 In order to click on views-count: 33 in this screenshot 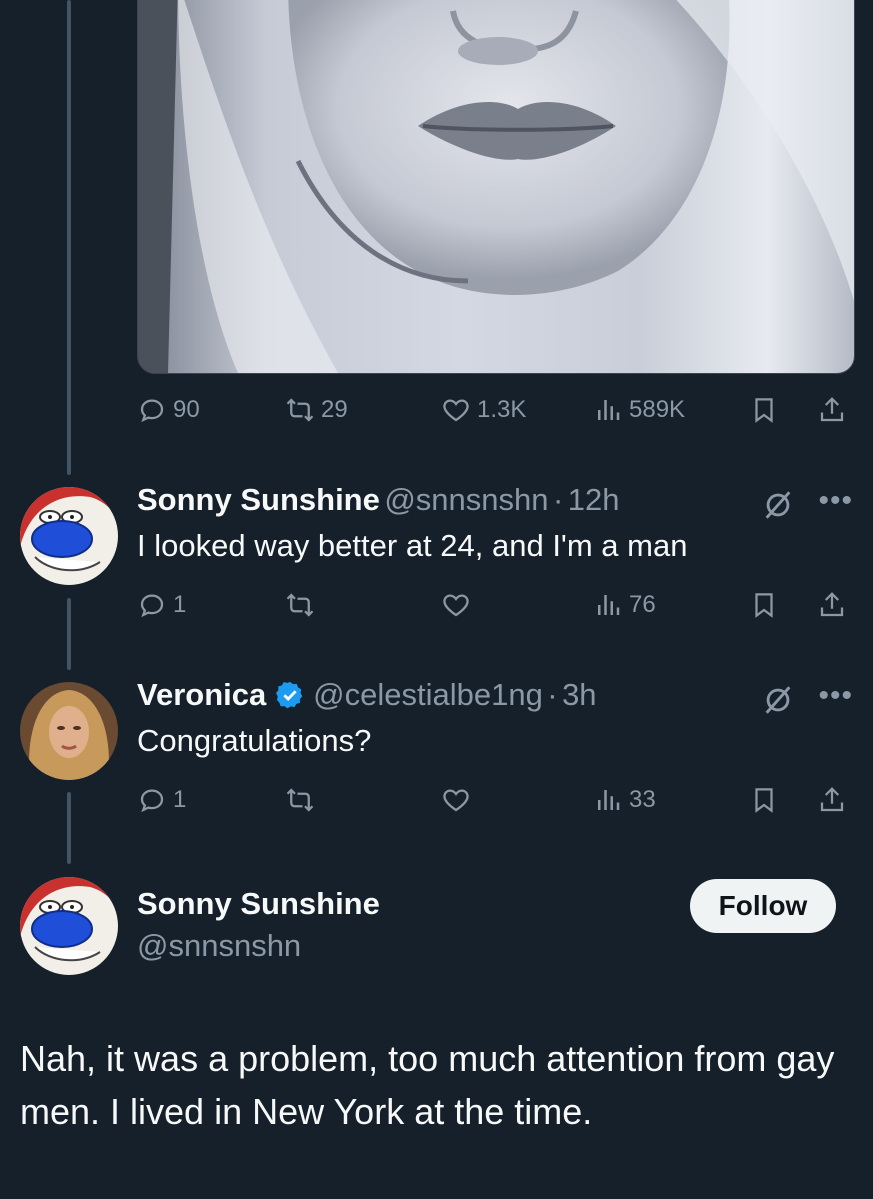, I will do `click(642, 799)`.